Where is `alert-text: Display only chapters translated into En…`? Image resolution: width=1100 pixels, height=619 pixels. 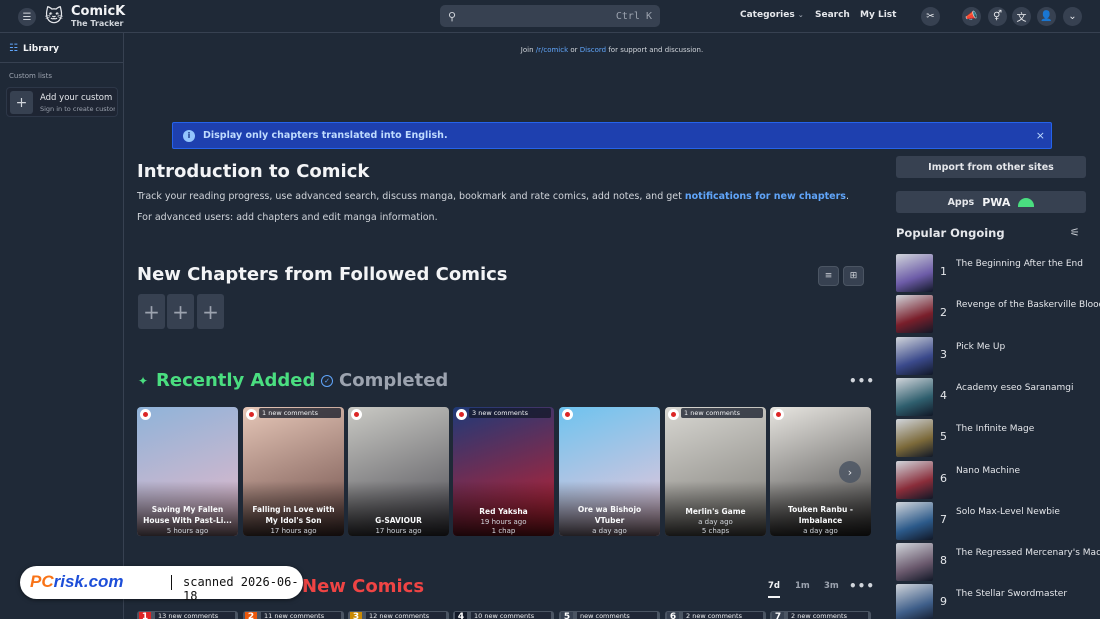
alert-text: Display only chapters translated into En… is located at coordinates (325, 135).